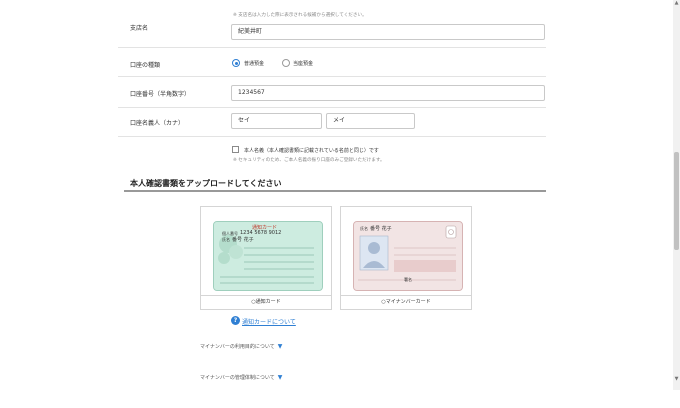  Describe the element at coordinates (235, 149) in the screenshot. I see `same-name-checkbox` at that location.